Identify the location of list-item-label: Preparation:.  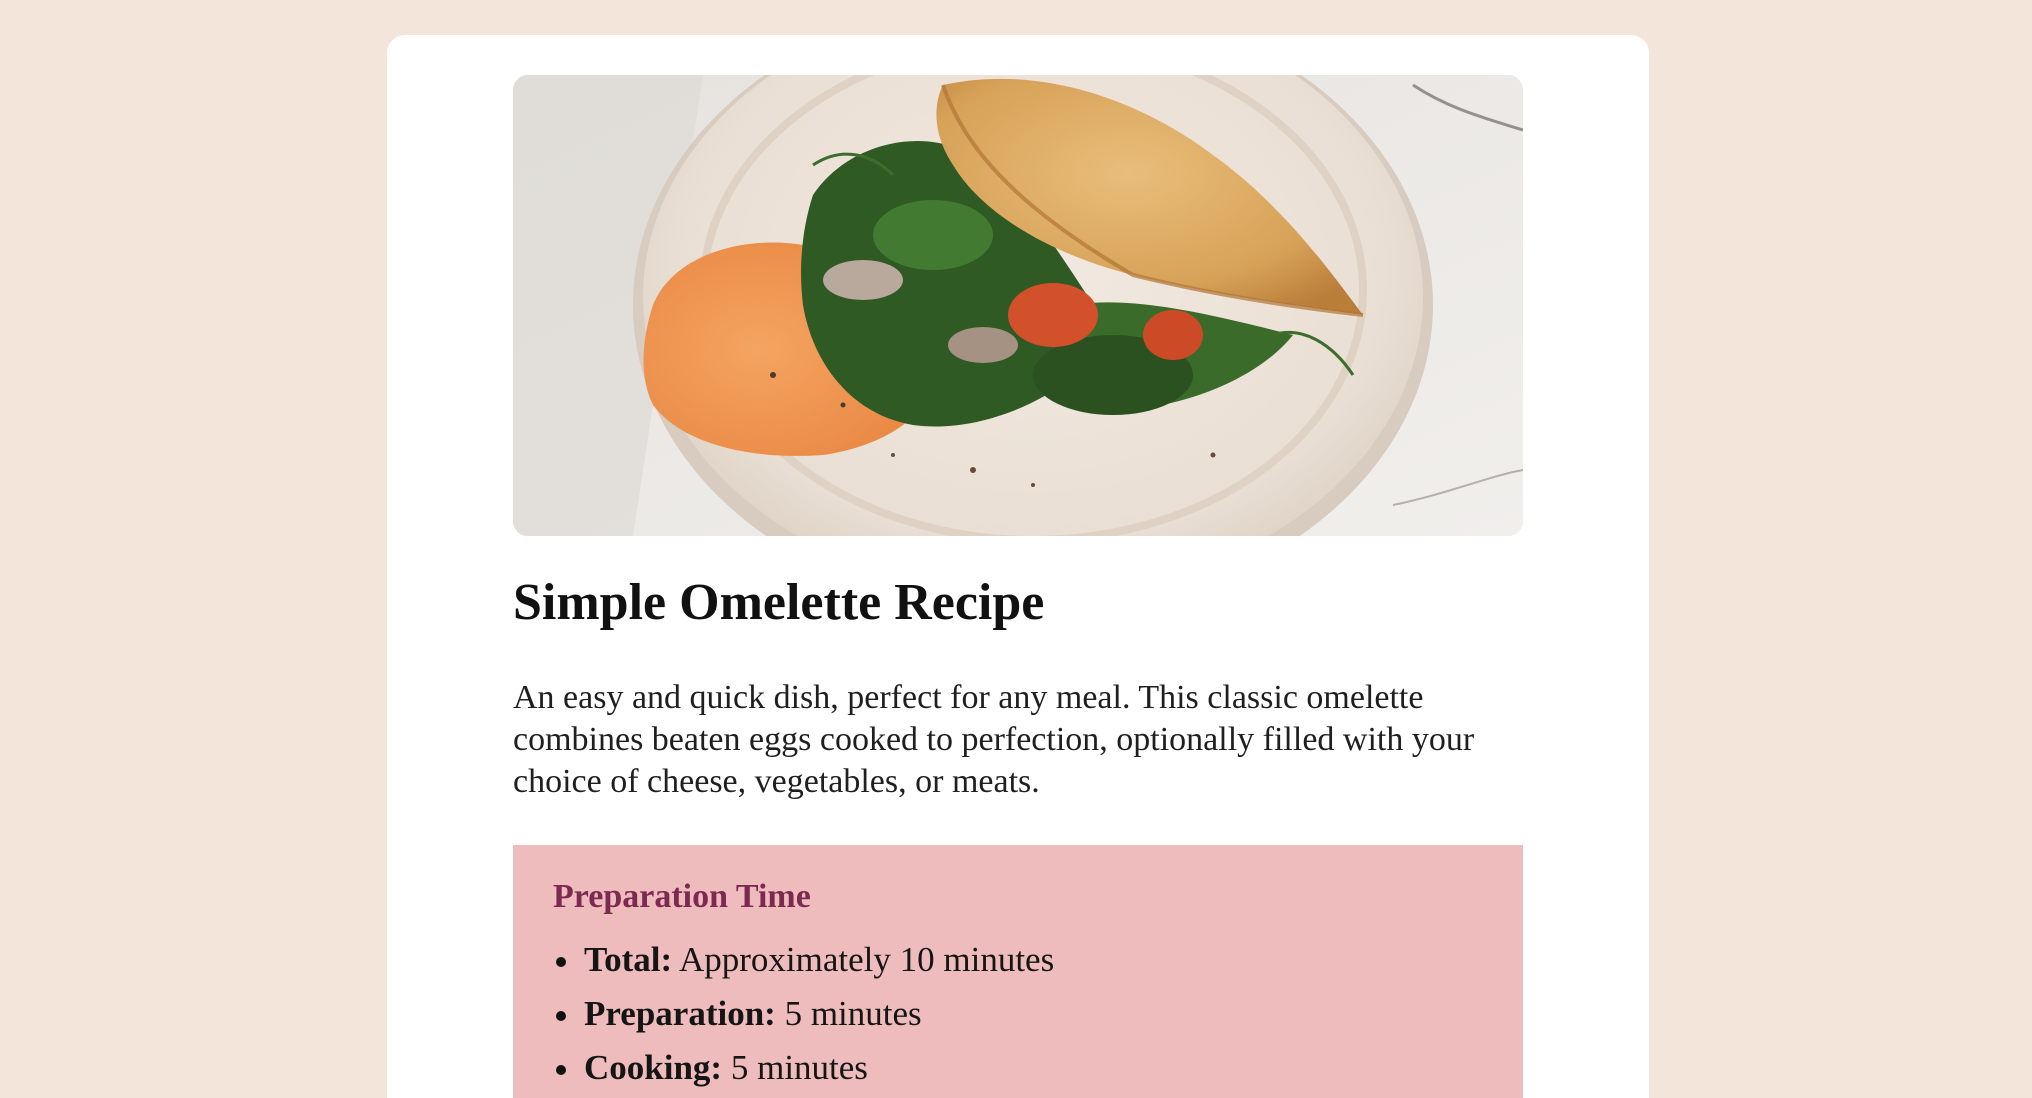
(680, 1013).